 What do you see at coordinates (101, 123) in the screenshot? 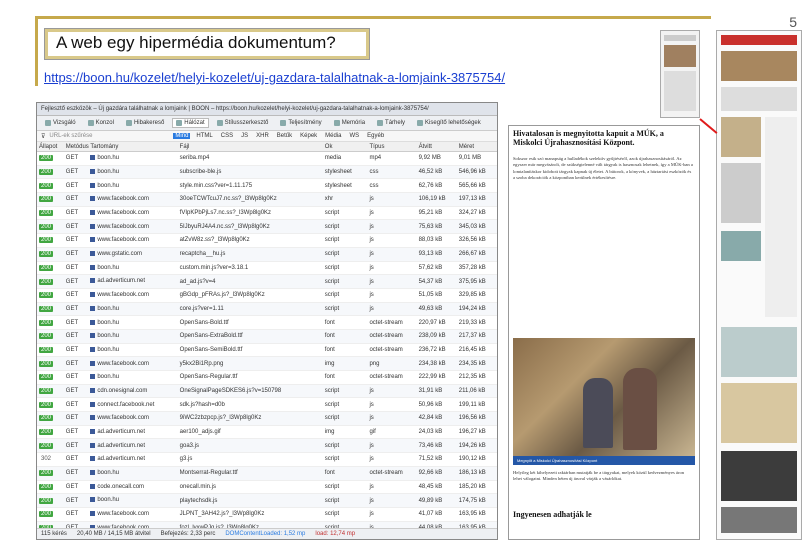
I see `devtools-tab: Konzol` at bounding box center [101, 123].